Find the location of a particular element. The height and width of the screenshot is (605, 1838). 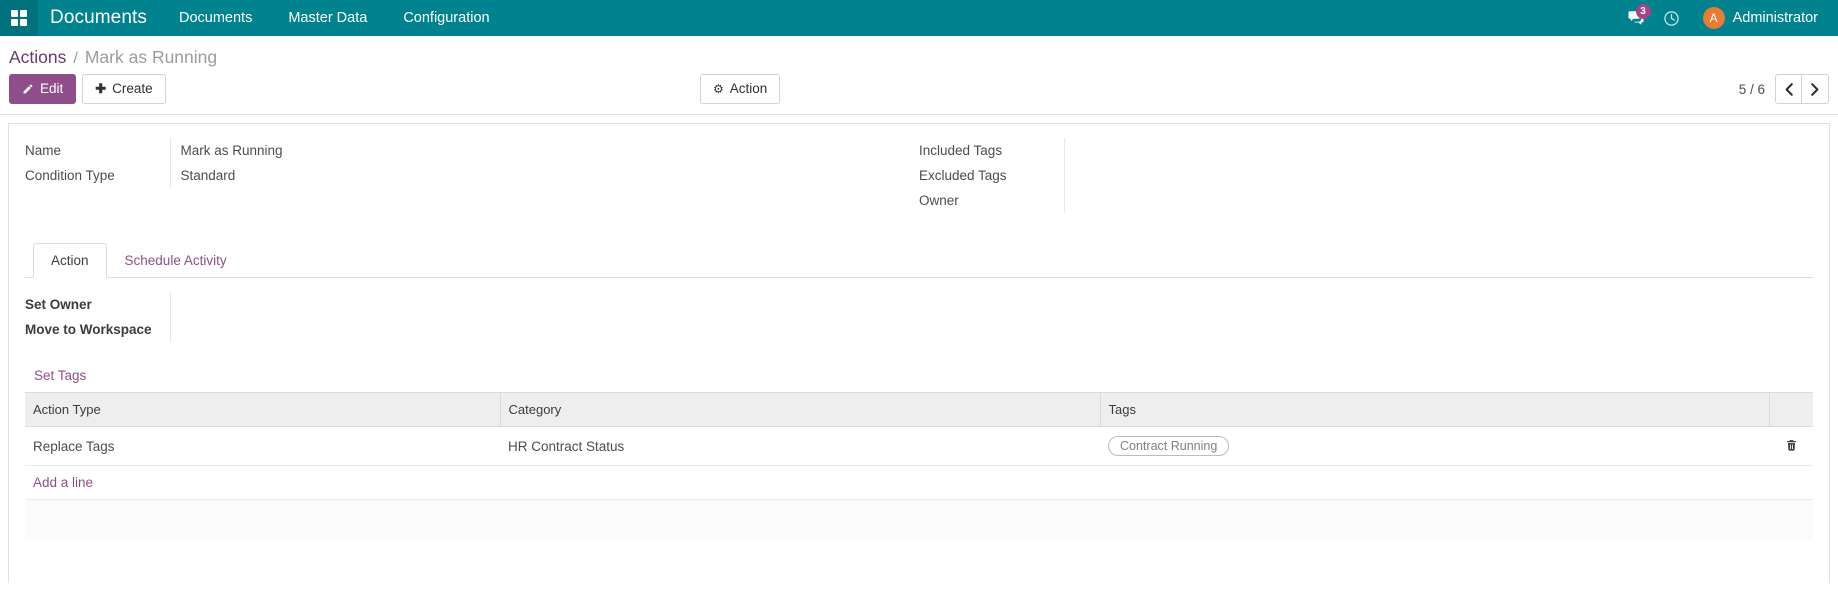

field-value-condition-type: Standard is located at coordinates (532, 176).